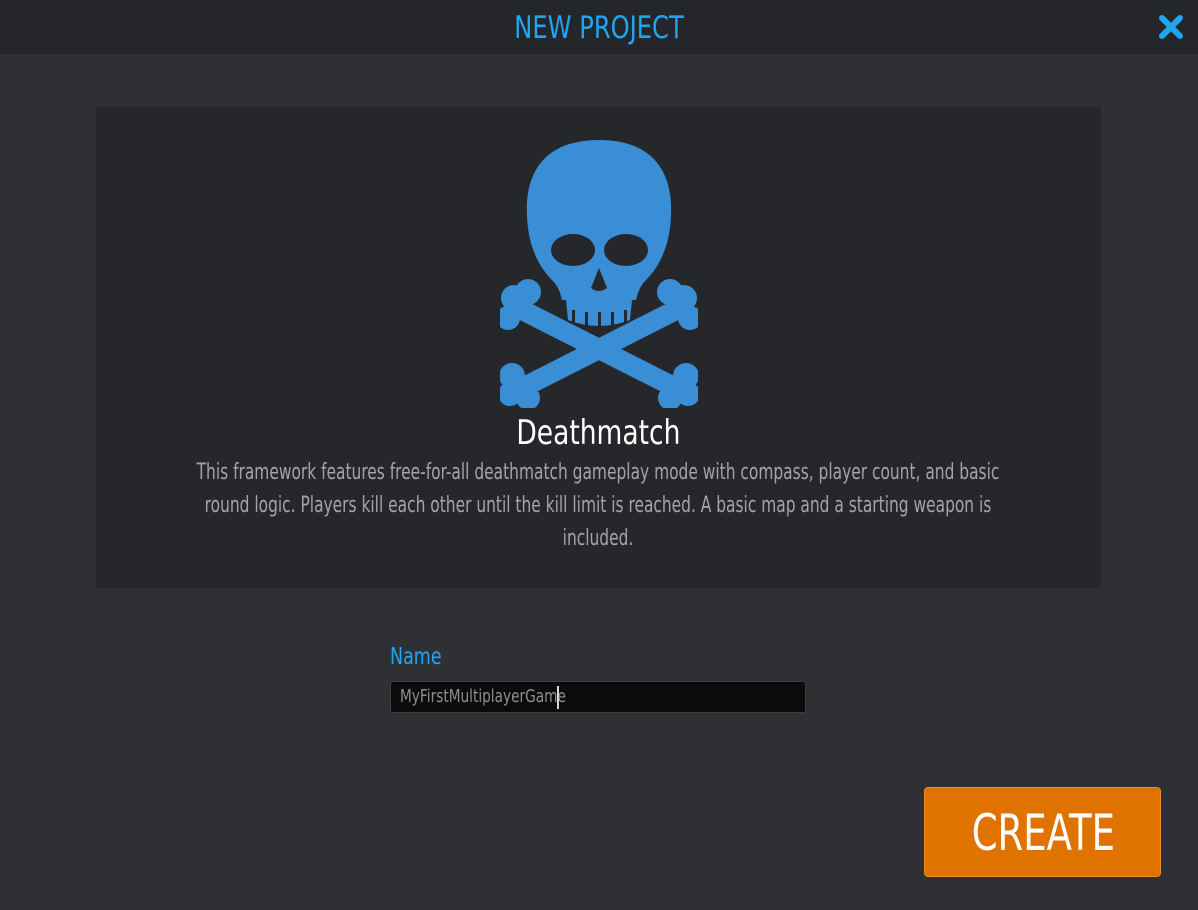  Describe the element at coordinates (558, 697) in the screenshot. I see `text-caret` at that location.